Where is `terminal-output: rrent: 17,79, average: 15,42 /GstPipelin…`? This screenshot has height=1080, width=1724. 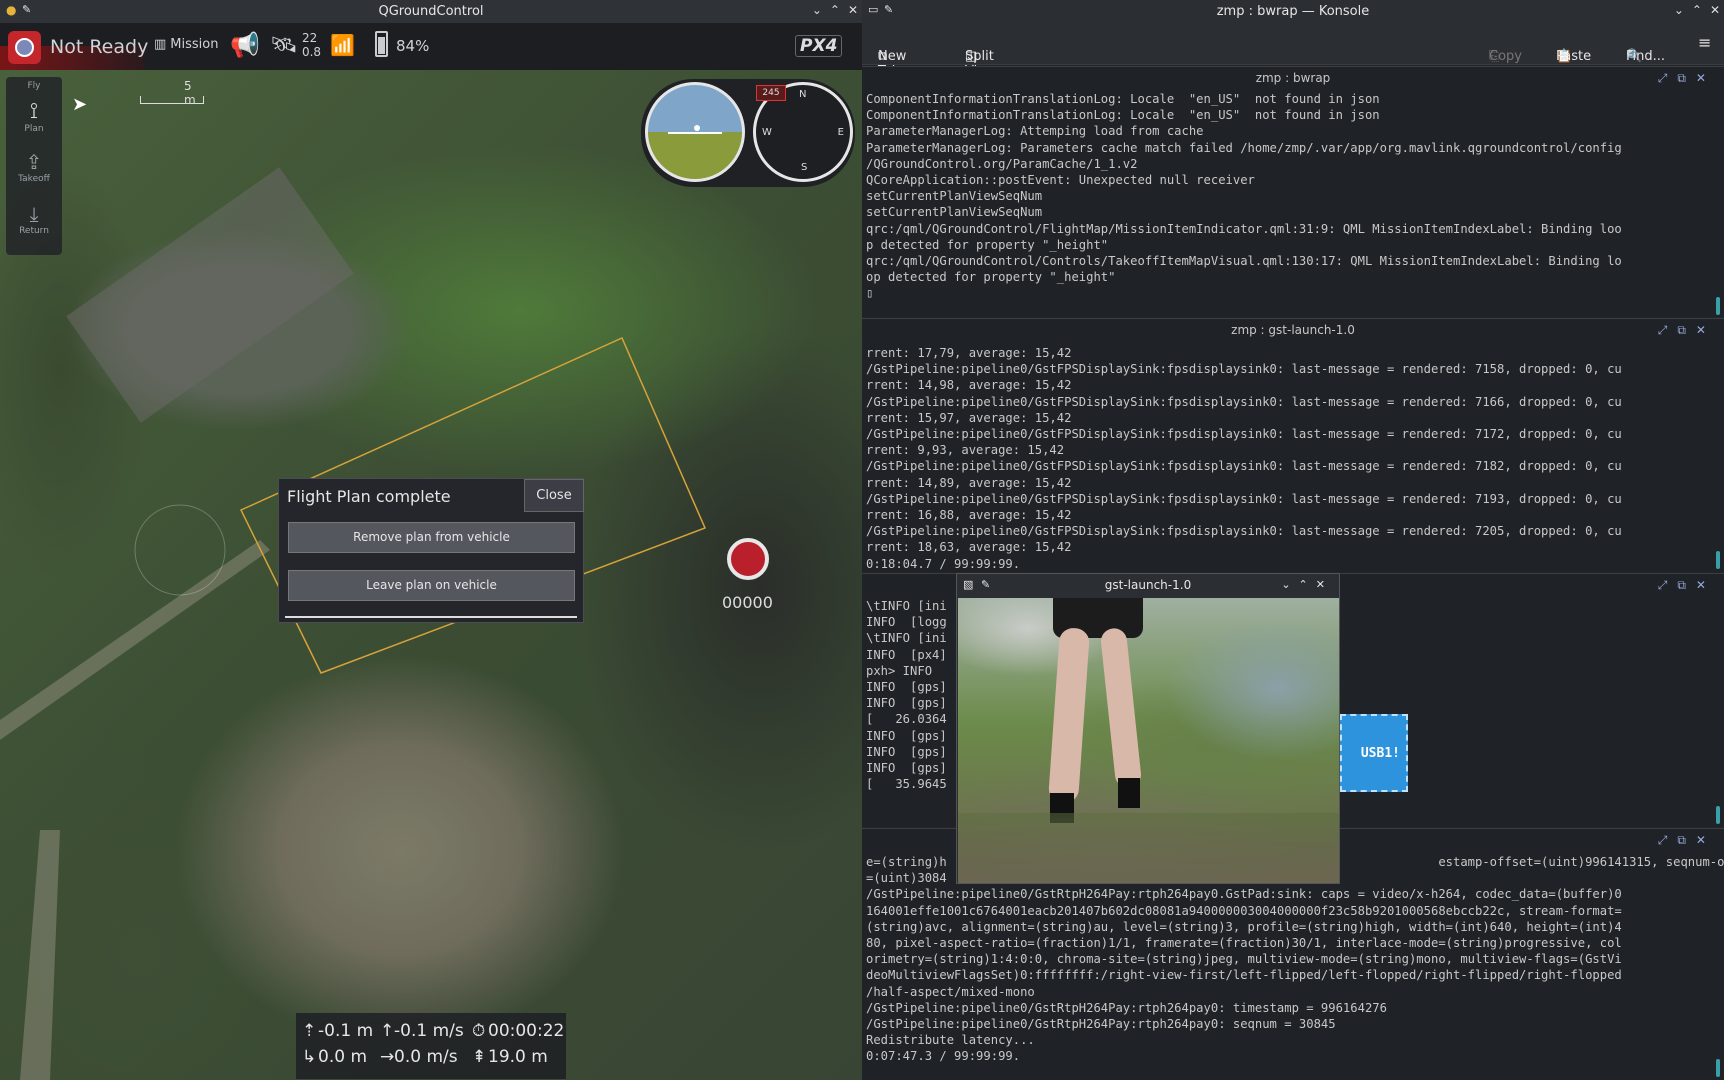
terminal-output: rrent: 17,79, average: 15,42 /GstPipelin… is located at coordinates (1244, 458).